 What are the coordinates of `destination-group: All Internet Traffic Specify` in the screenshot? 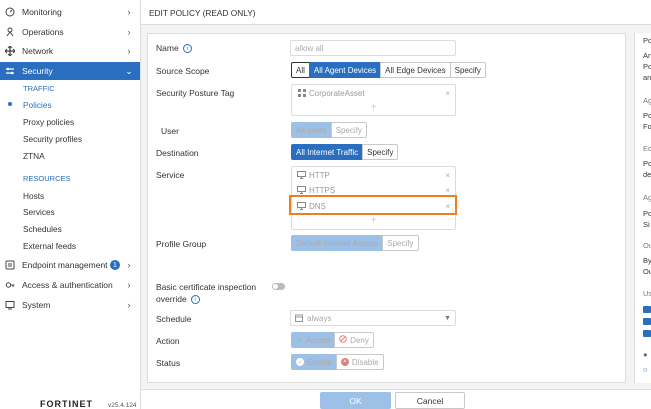 It's located at (345, 152).